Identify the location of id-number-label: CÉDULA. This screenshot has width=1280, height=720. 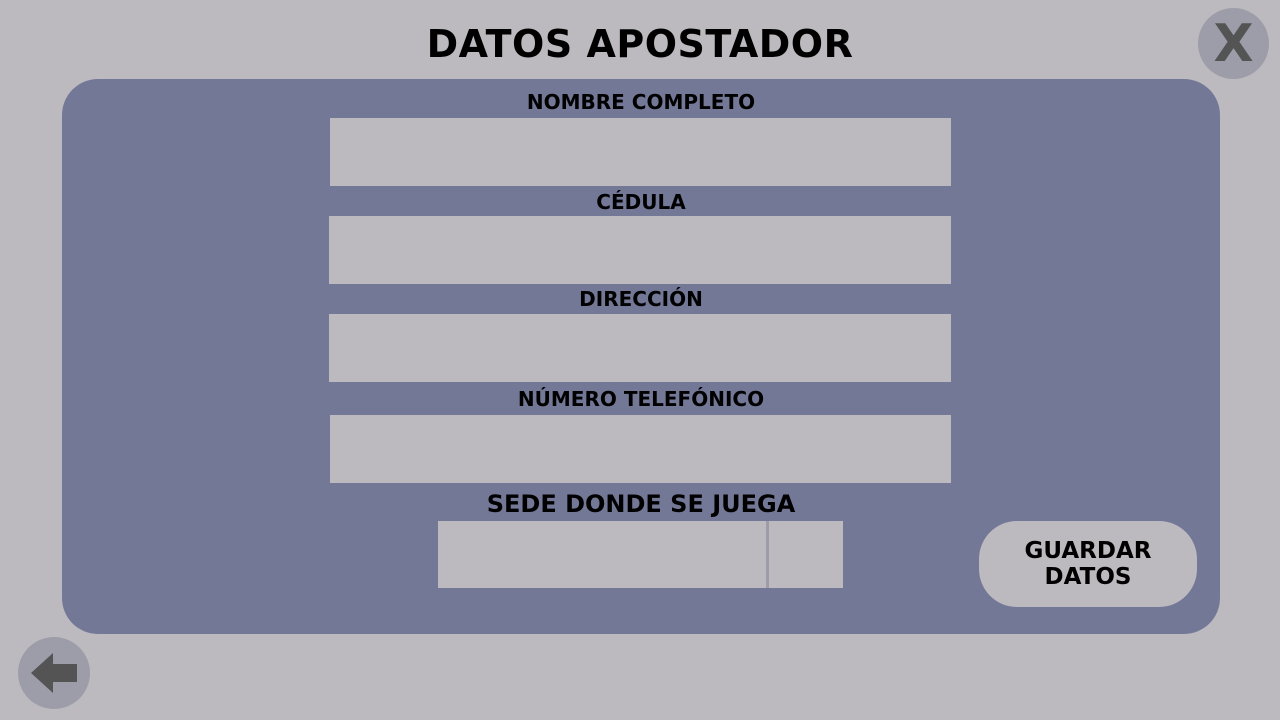
(641, 202).